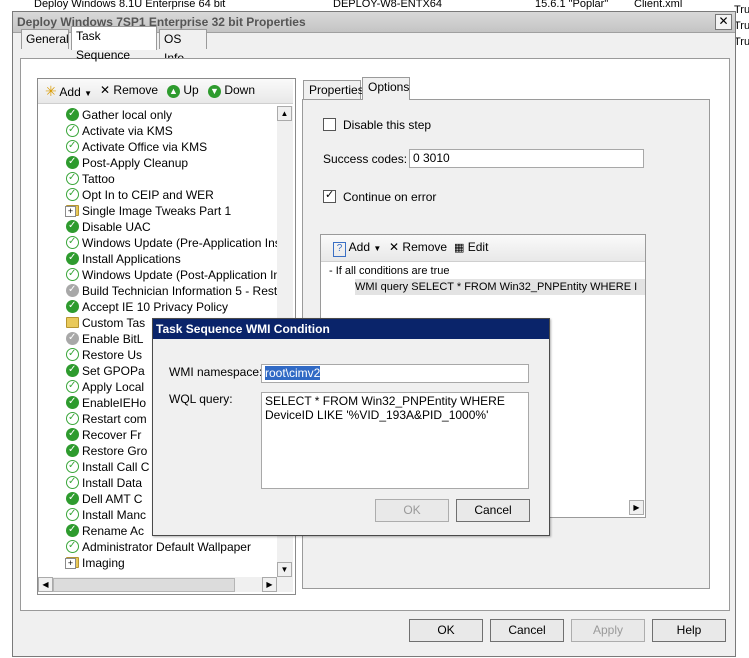  Describe the element at coordinates (284, 569) in the screenshot. I see `scroll-down-icon: ▼` at that location.